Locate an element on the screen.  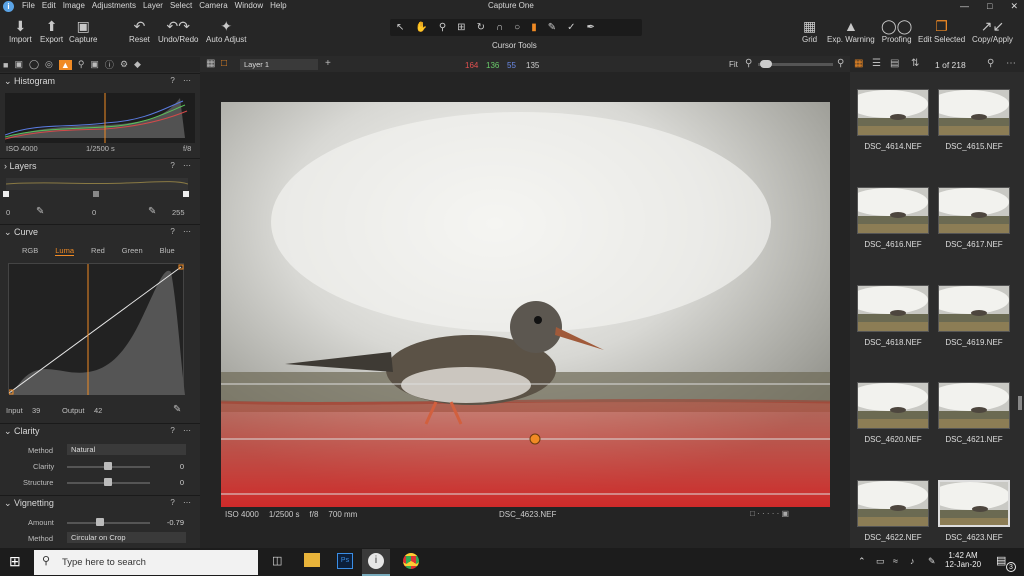
battery-icon: ▭ is located at coordinates (880, 561).